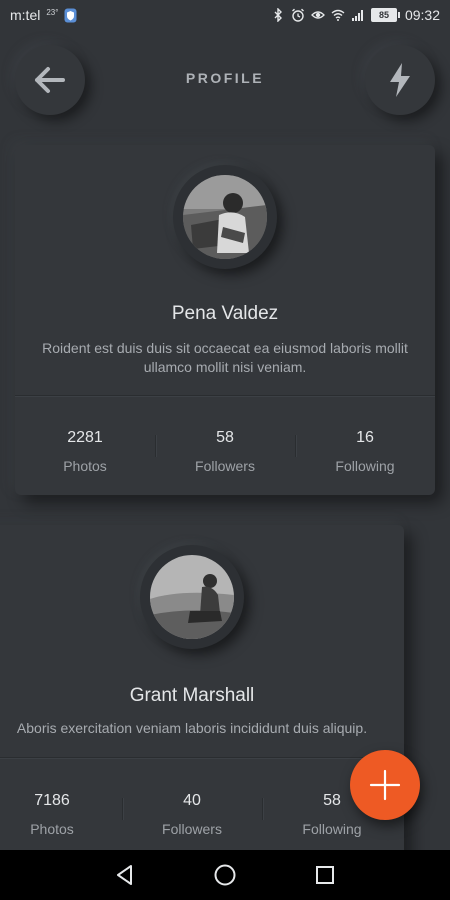 The image size is (450, 900). I want to click on stat-followers: 40 Followers, so click(192, 814).